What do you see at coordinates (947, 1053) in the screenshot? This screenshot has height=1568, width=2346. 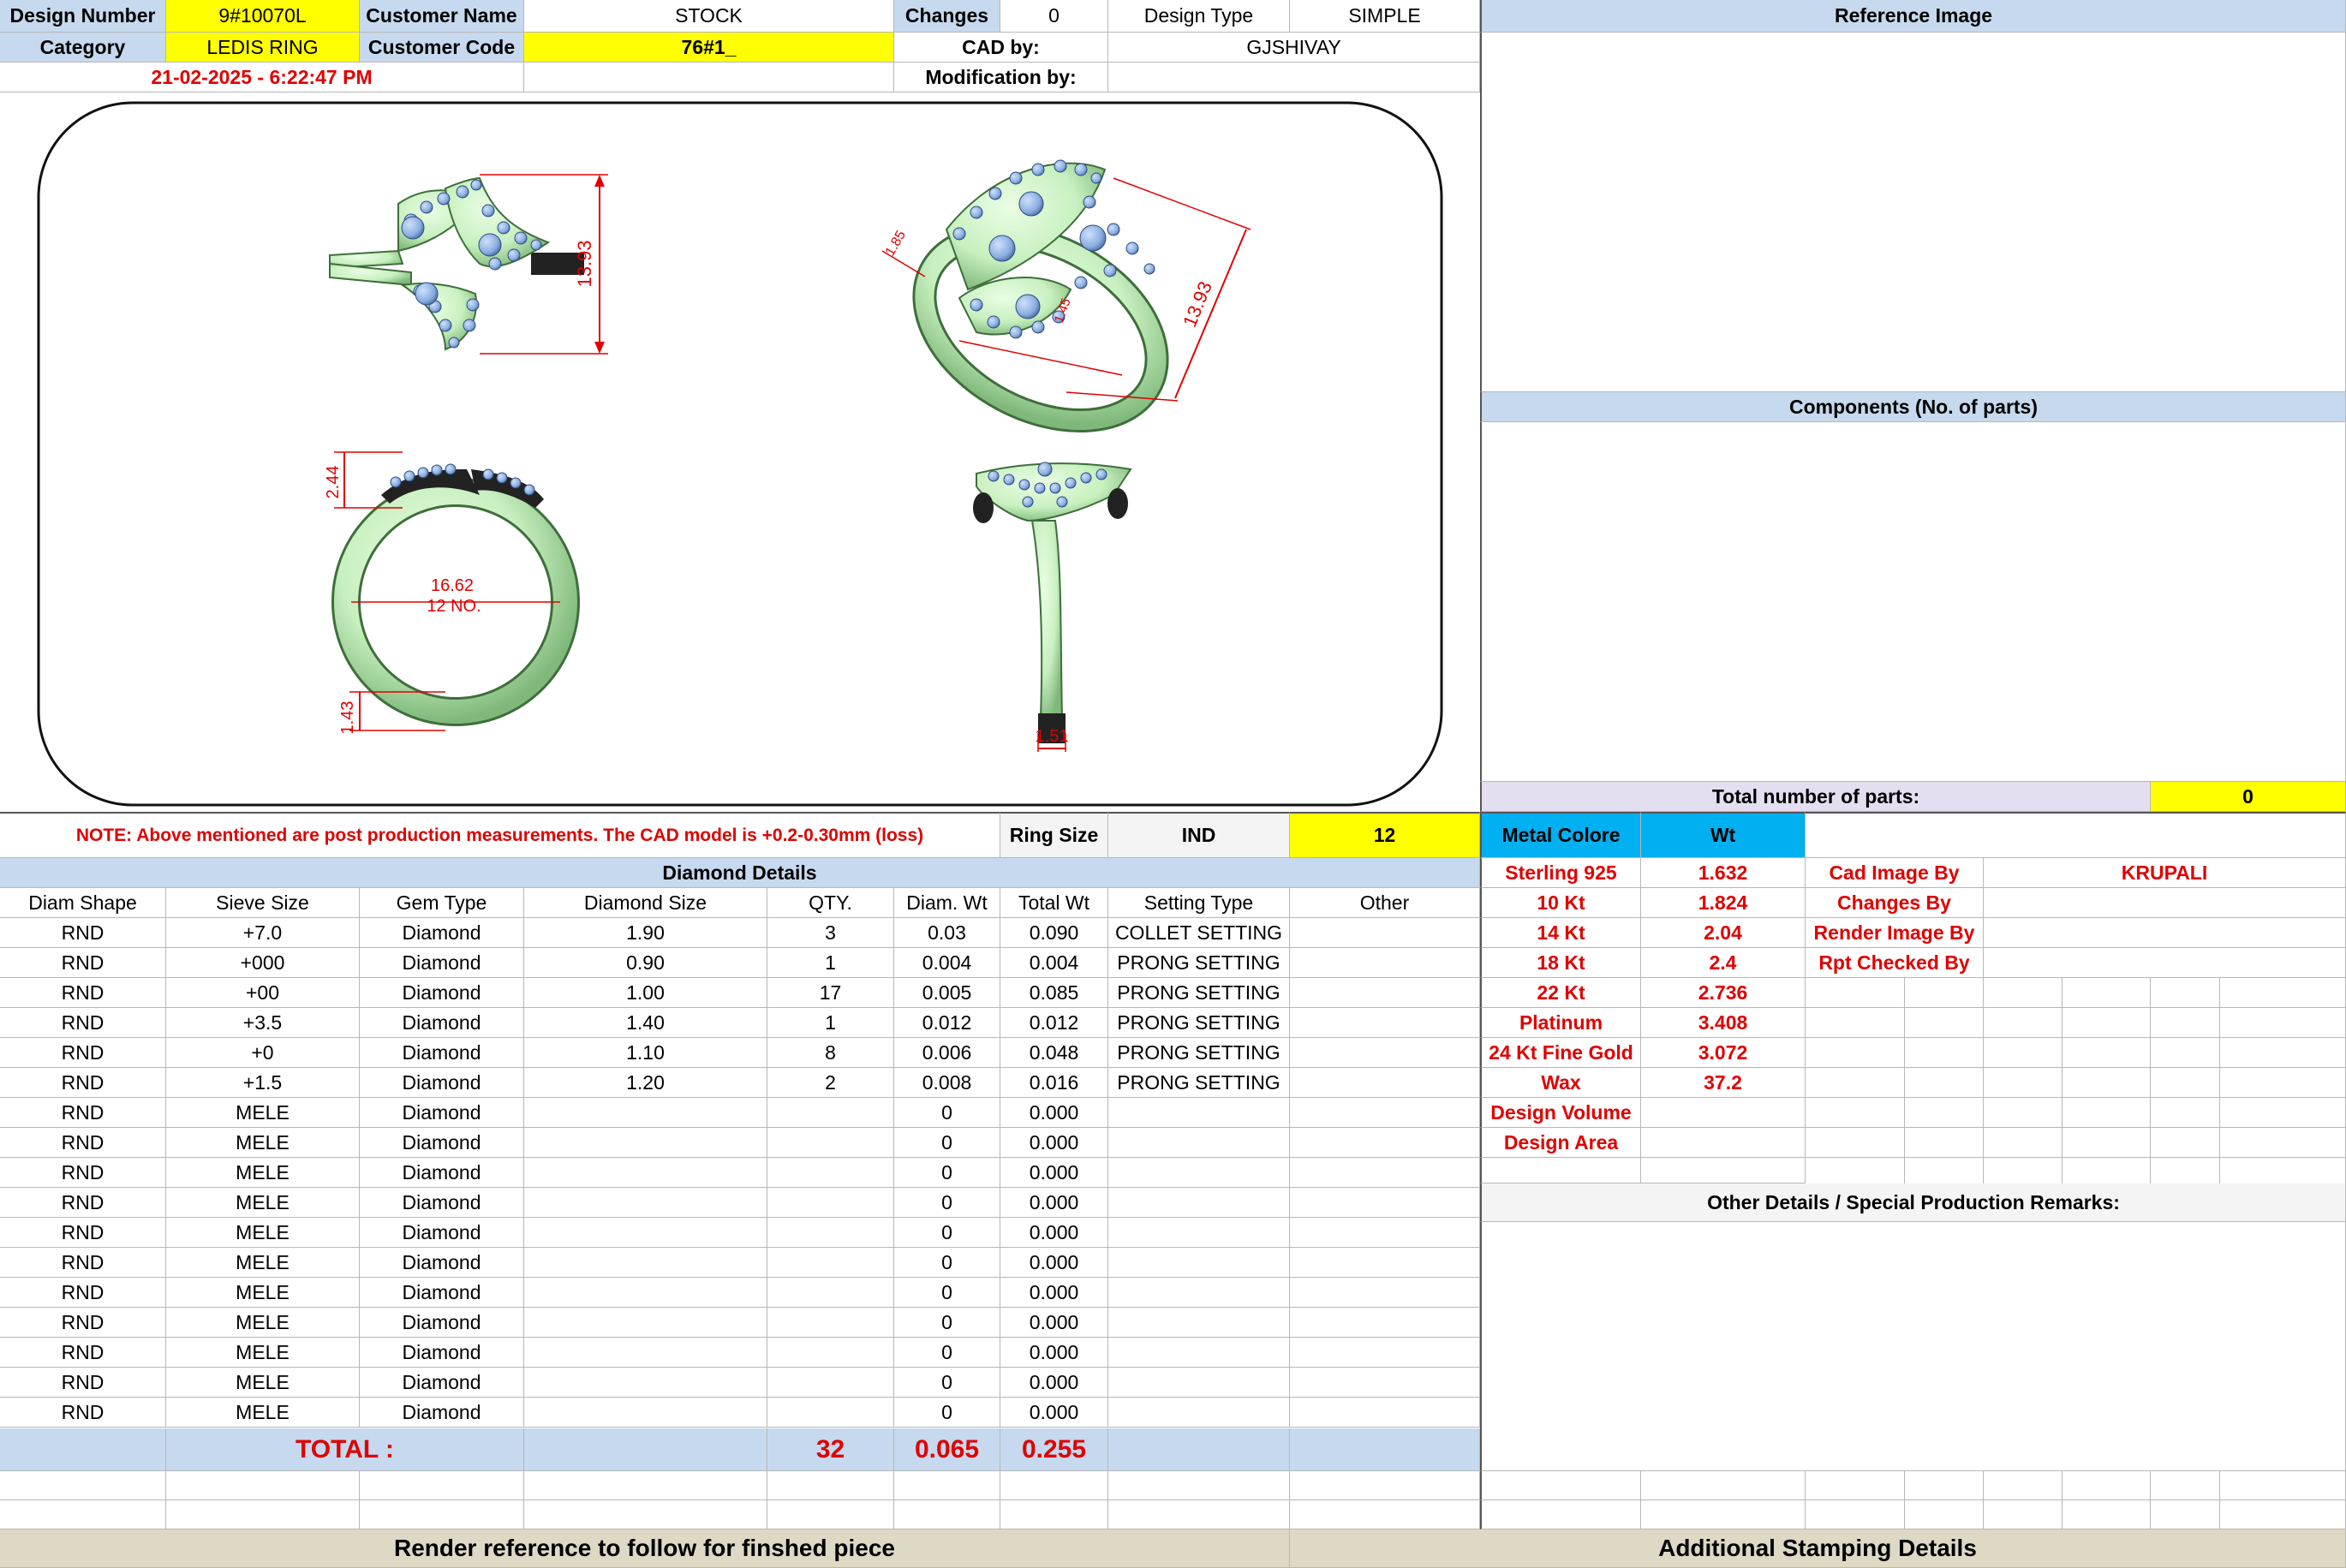 I see `diamond-cell-diam-wt: 0.006` at bounding box center [947, 1053].